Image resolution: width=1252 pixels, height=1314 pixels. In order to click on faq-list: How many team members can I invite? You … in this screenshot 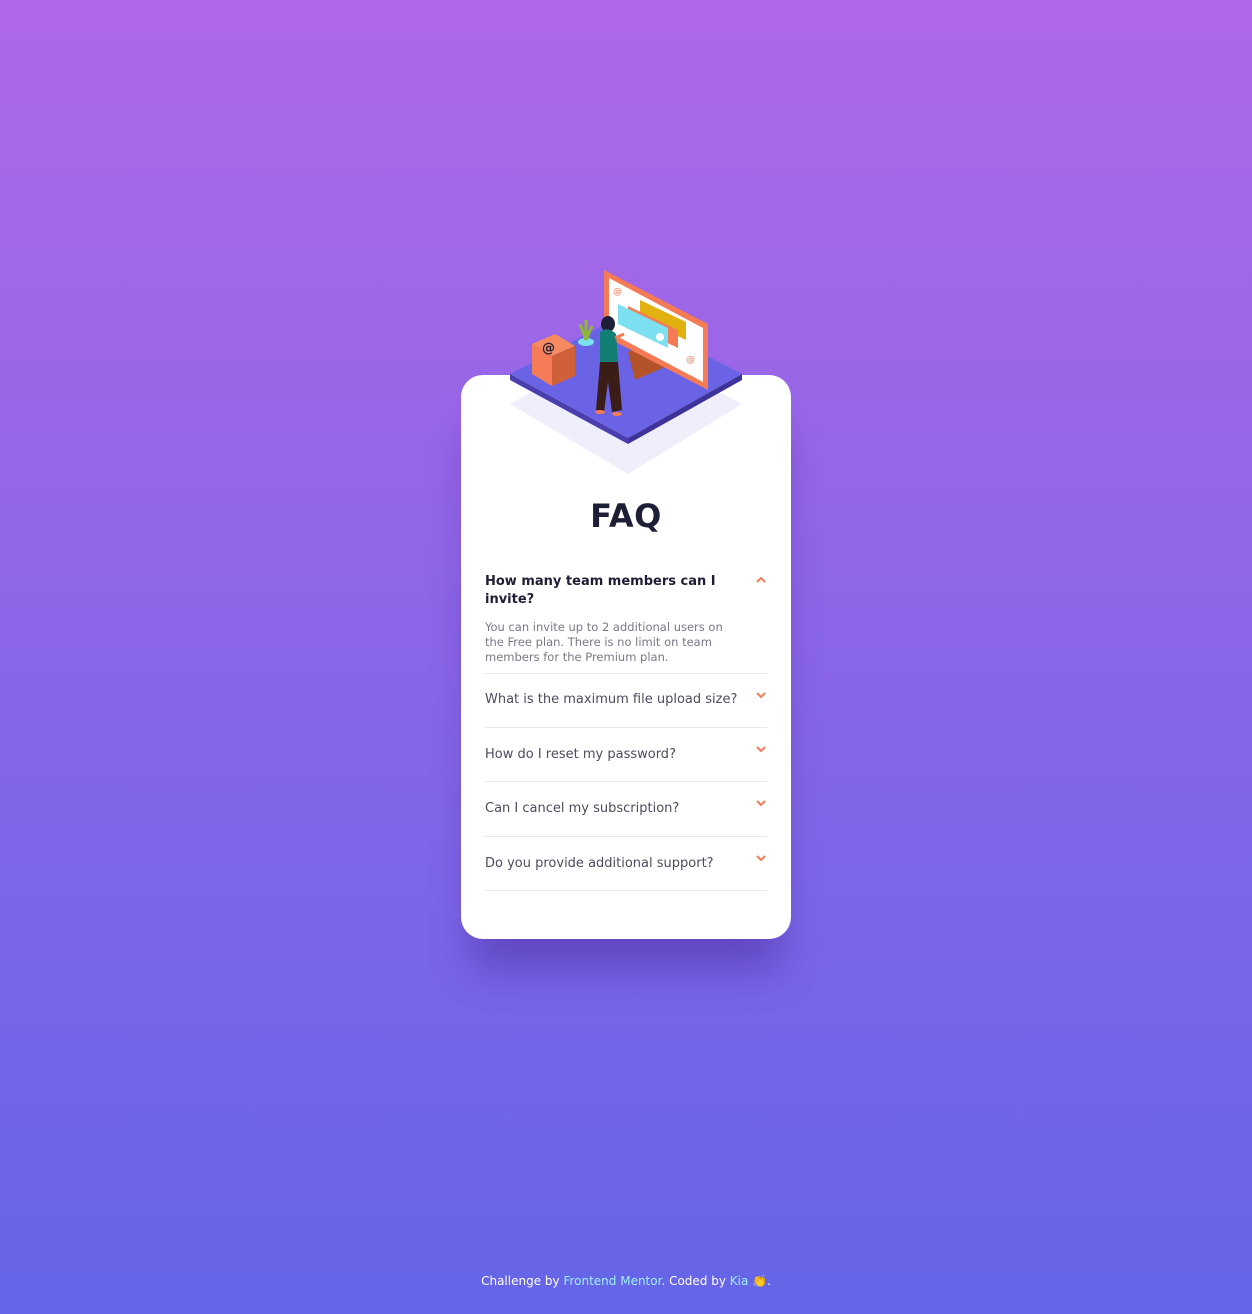, I will do `click(626, 728)`.